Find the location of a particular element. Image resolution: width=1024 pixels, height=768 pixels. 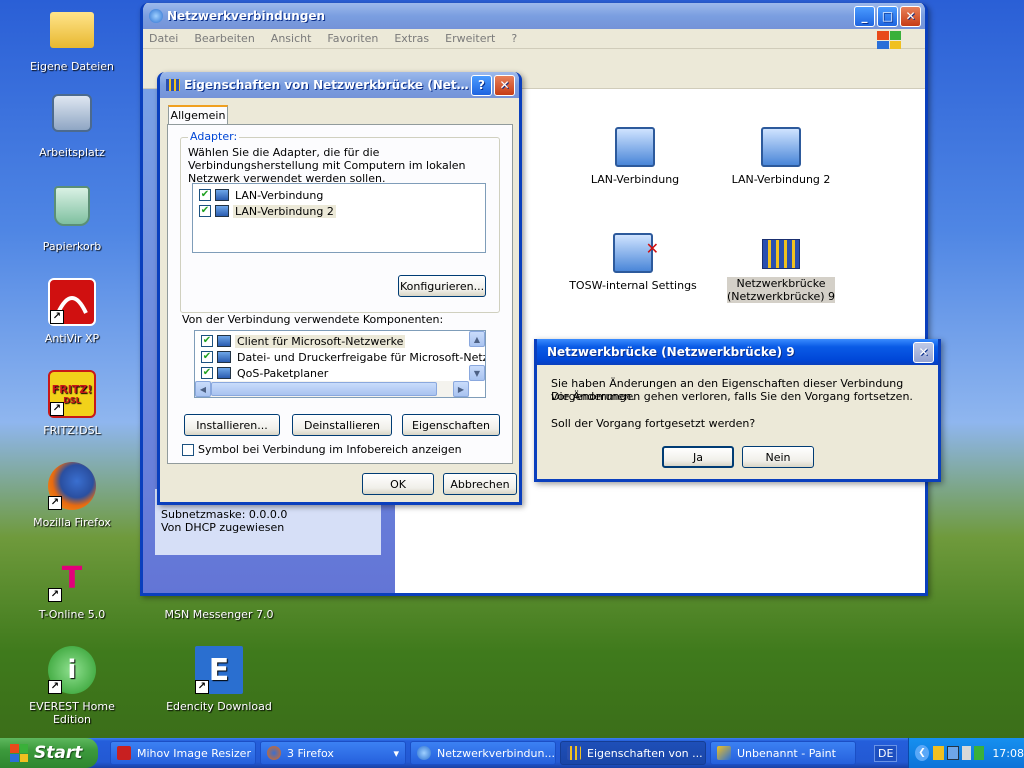

desktop-icon-arbeitsplatz: Arbeitsplatz is located at coordinates (72, 126).